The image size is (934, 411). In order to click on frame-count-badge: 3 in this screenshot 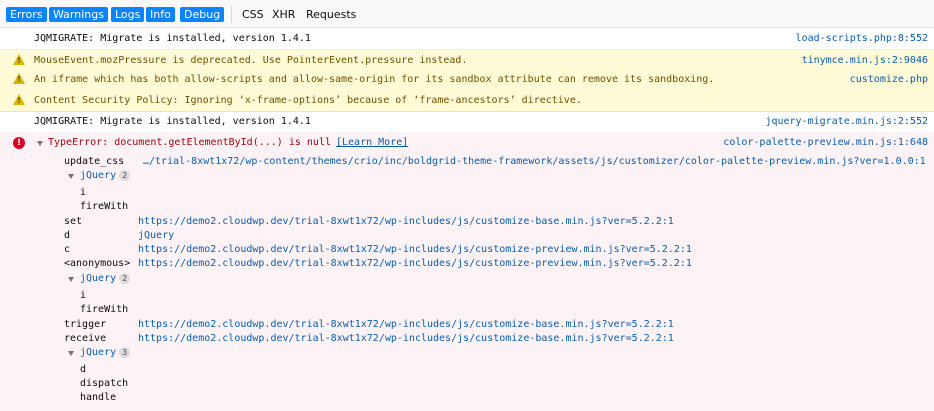, I will do `click(125, 352)`.